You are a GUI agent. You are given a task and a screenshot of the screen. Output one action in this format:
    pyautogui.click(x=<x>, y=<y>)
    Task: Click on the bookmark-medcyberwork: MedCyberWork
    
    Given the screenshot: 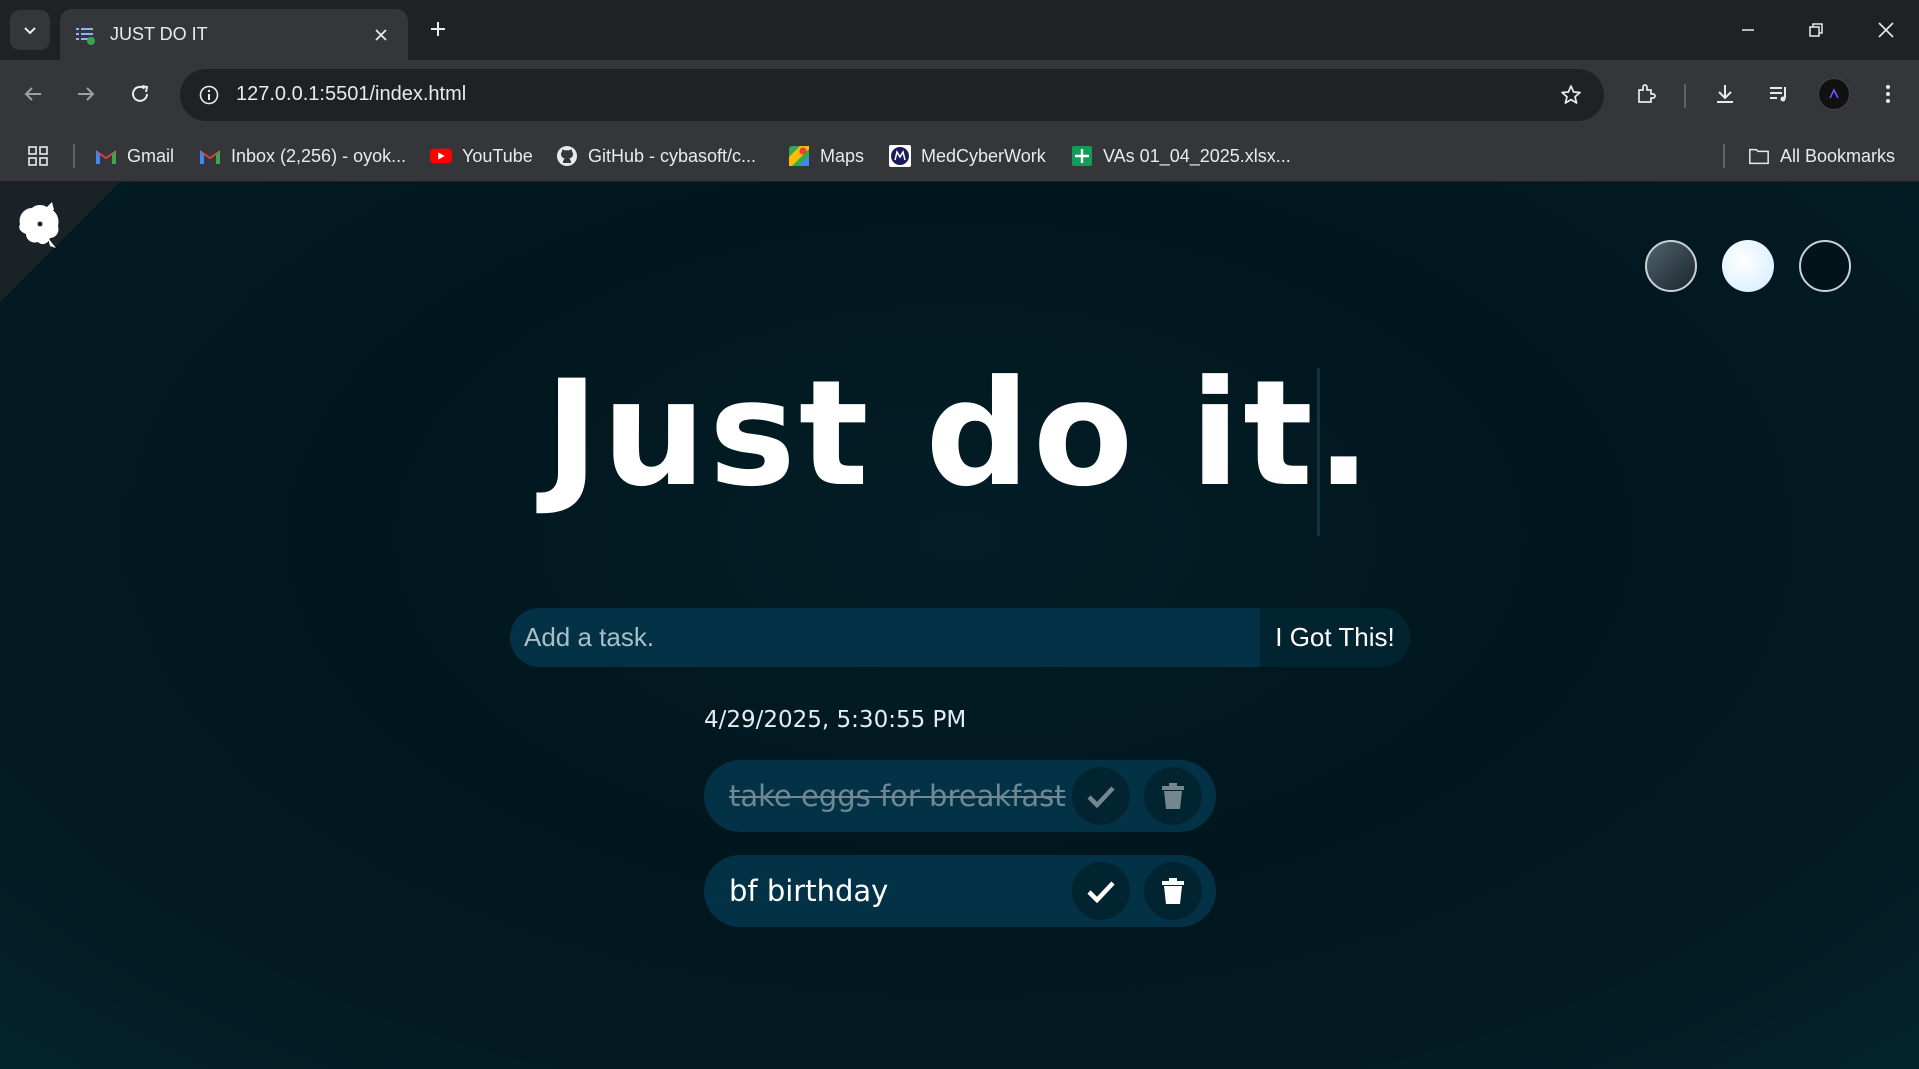 What is the action you would take?
    pyautogui.click(x=967, y=156)
    